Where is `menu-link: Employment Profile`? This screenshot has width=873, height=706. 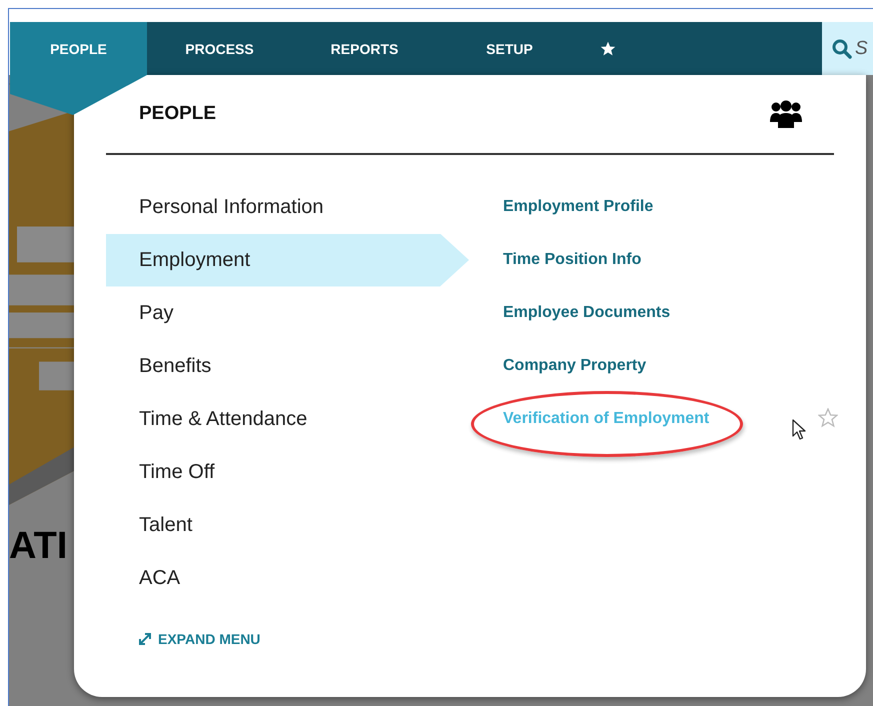 menu-link: Employment Profile is located at coordinates (578, 207).